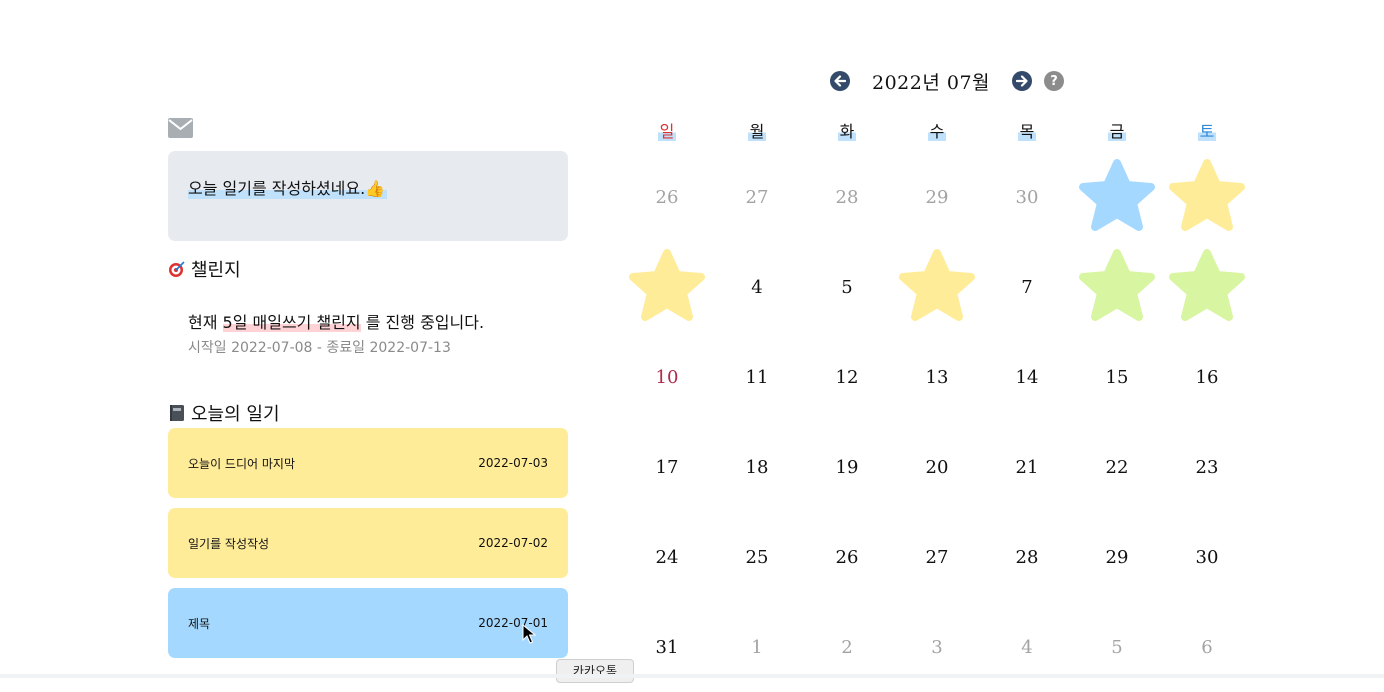 The height and width of the screenshot is (692, 1384). I want to click on calendar-week-row: 457, so click(937, 287).